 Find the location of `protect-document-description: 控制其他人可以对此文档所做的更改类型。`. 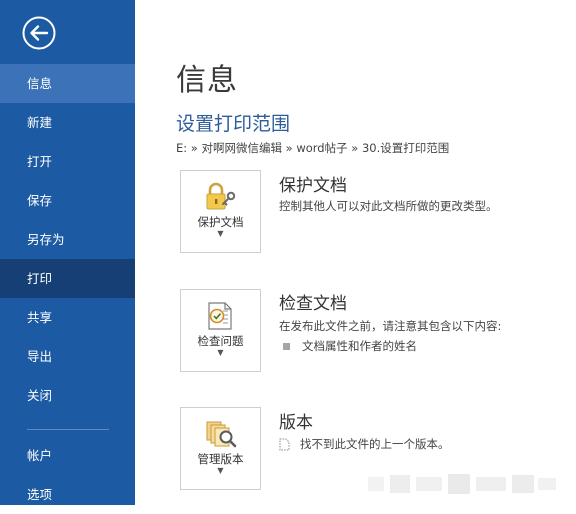

protect-document-description: 控制其他人可以对此文档所做的更改类型。 is located at coordinates (388, 206).